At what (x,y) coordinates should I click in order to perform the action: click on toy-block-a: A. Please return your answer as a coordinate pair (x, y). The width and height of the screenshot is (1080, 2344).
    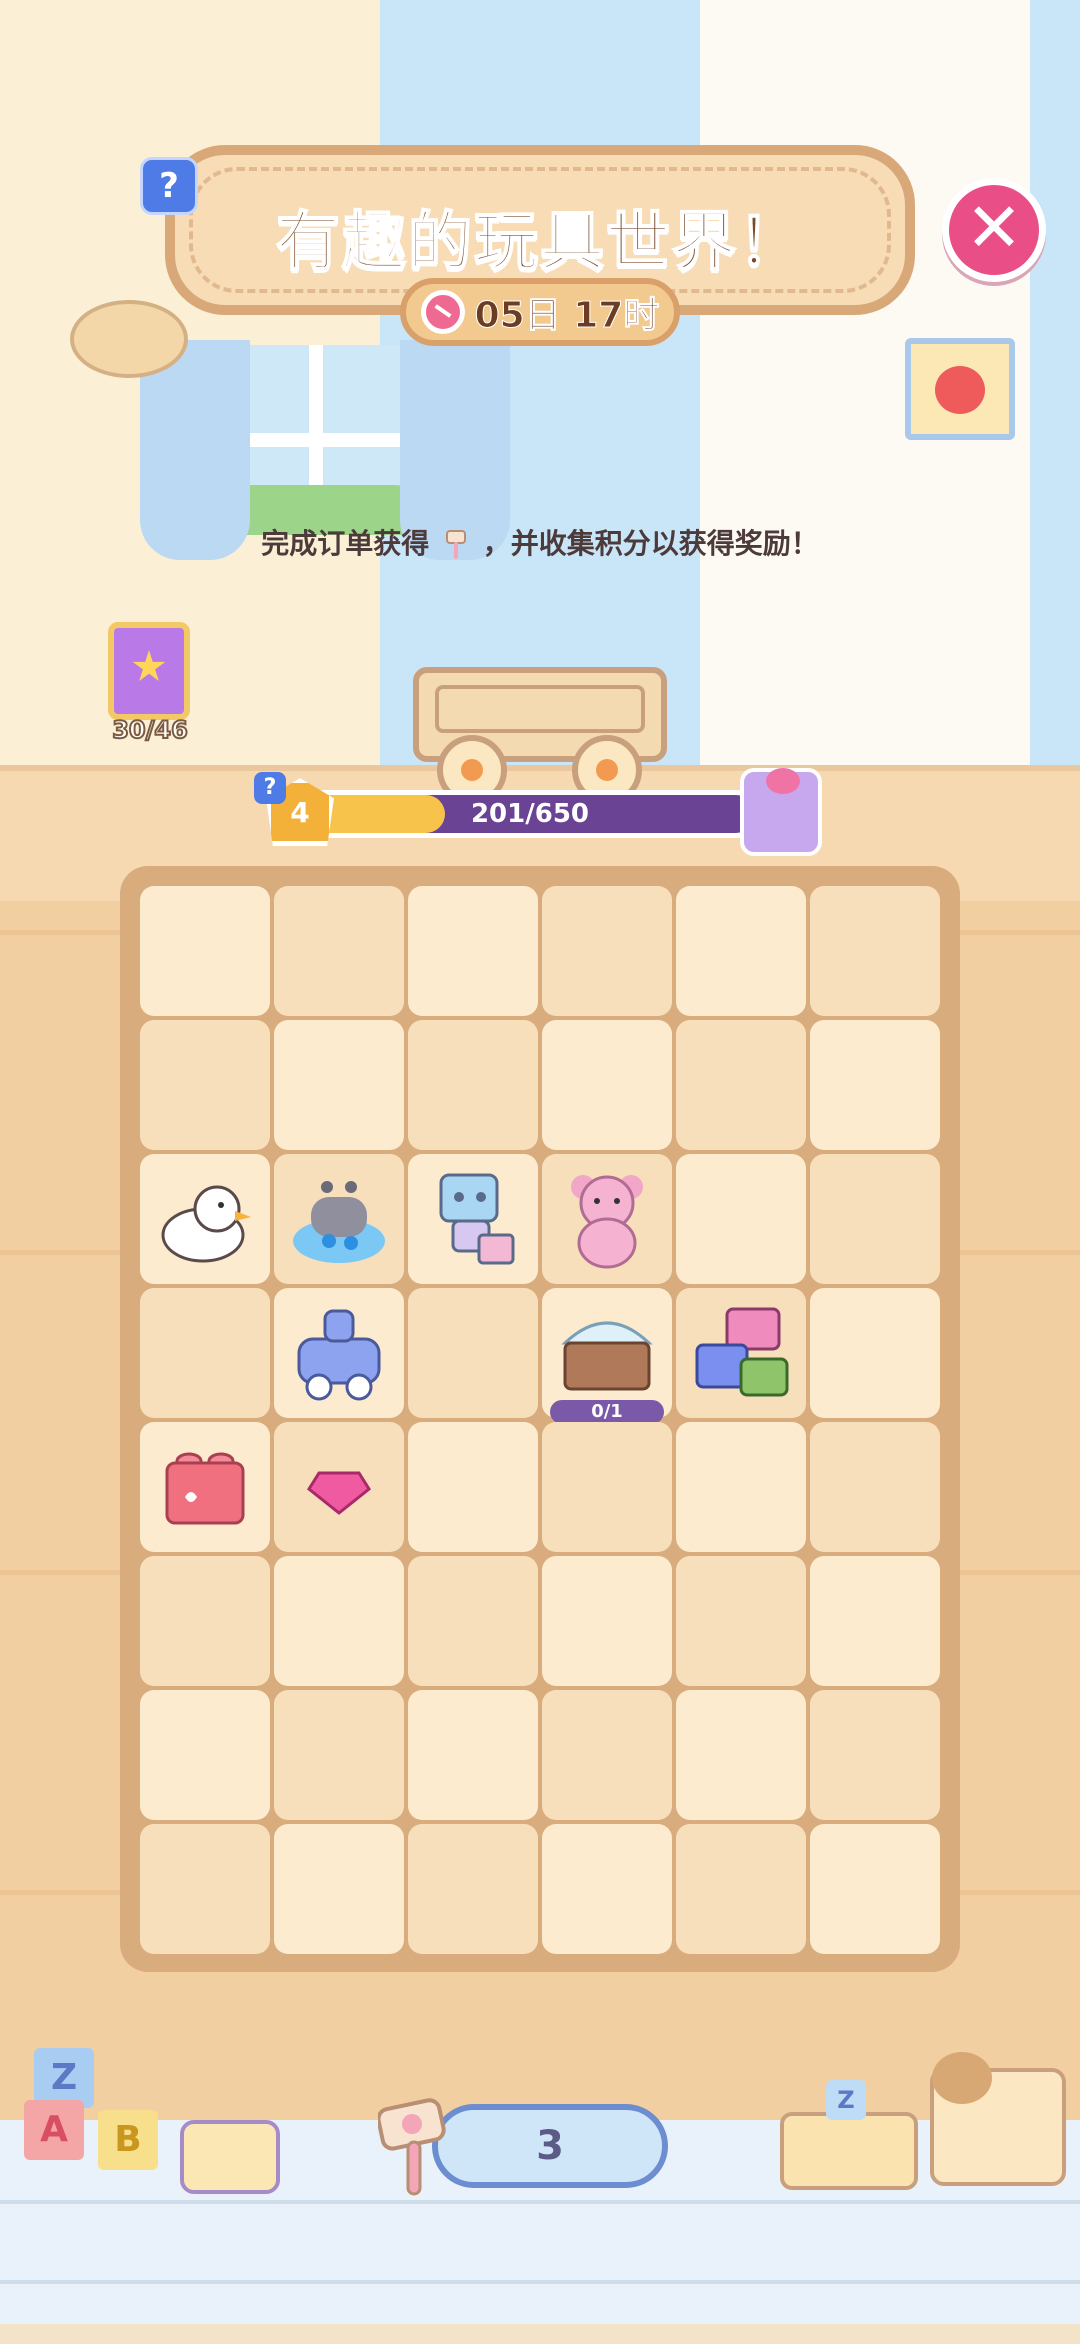
    Looking at the image, I should click on (54, 2130).